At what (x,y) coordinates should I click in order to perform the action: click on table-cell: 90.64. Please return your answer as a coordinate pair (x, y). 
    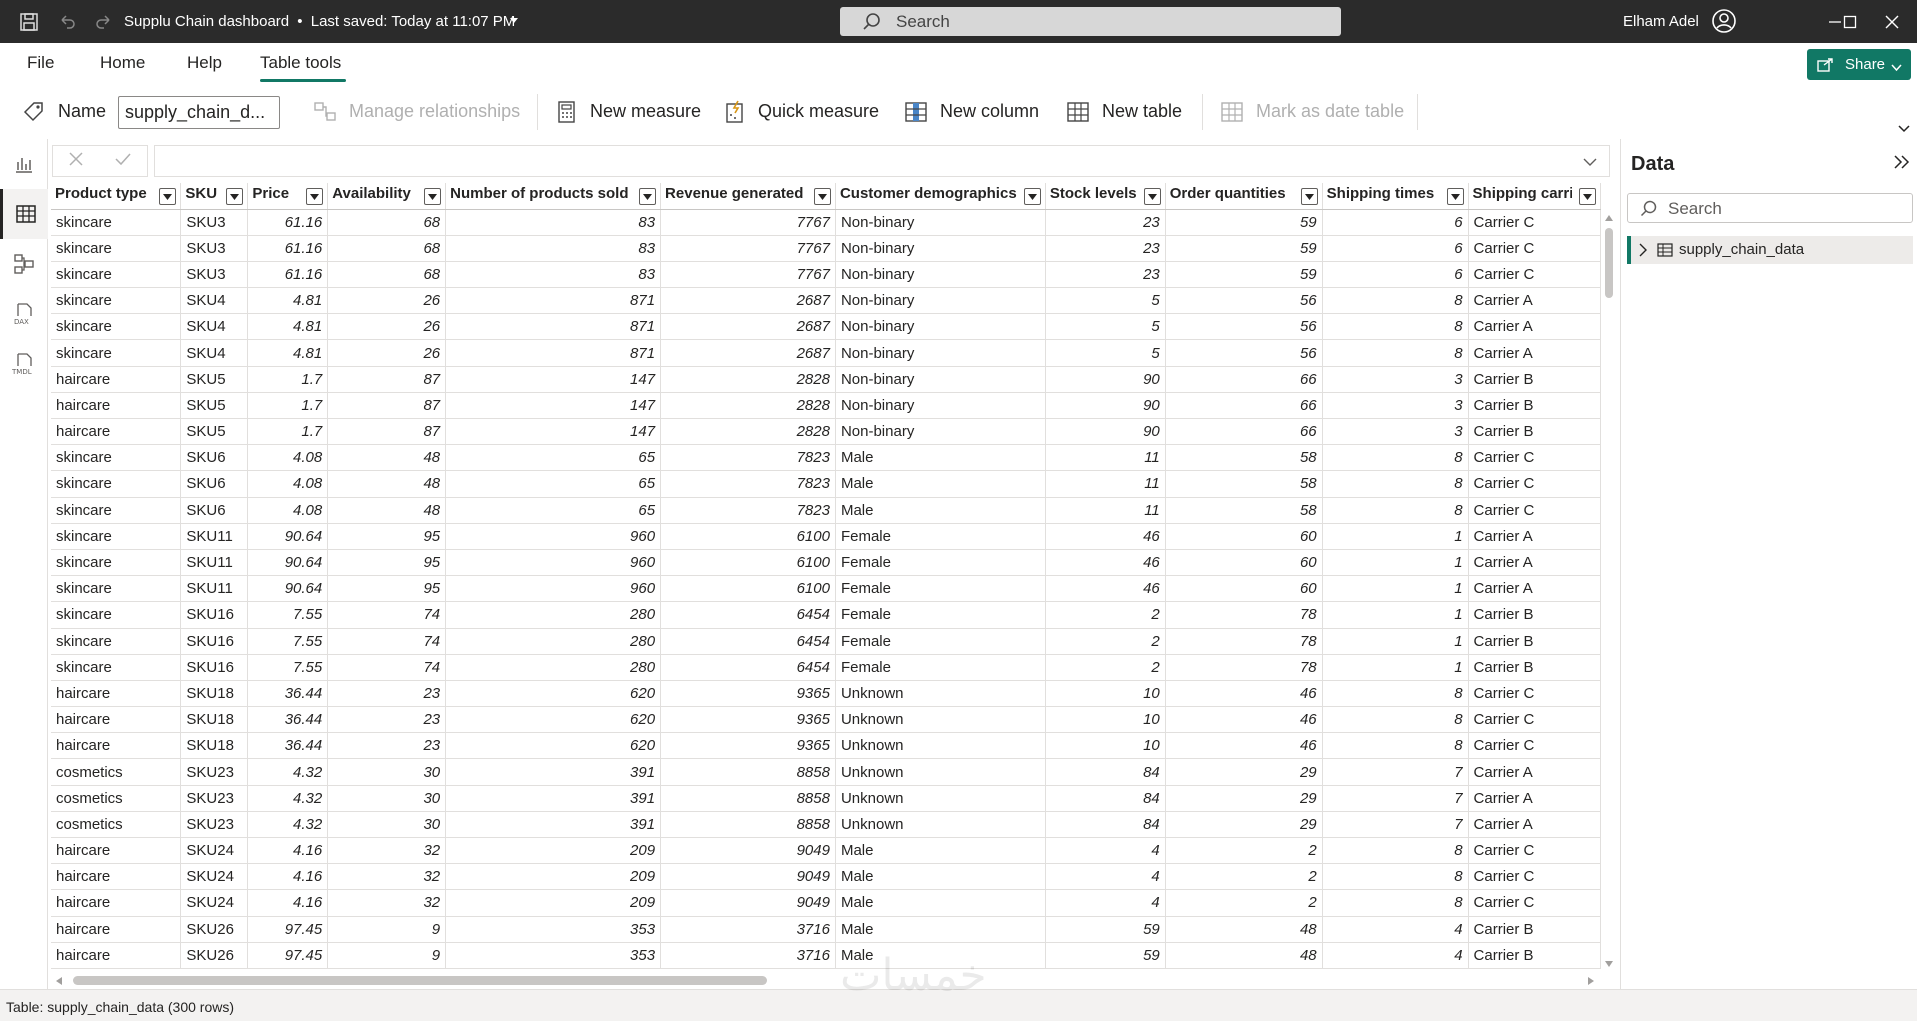
    Looking at the image, I should click on (288, 589).